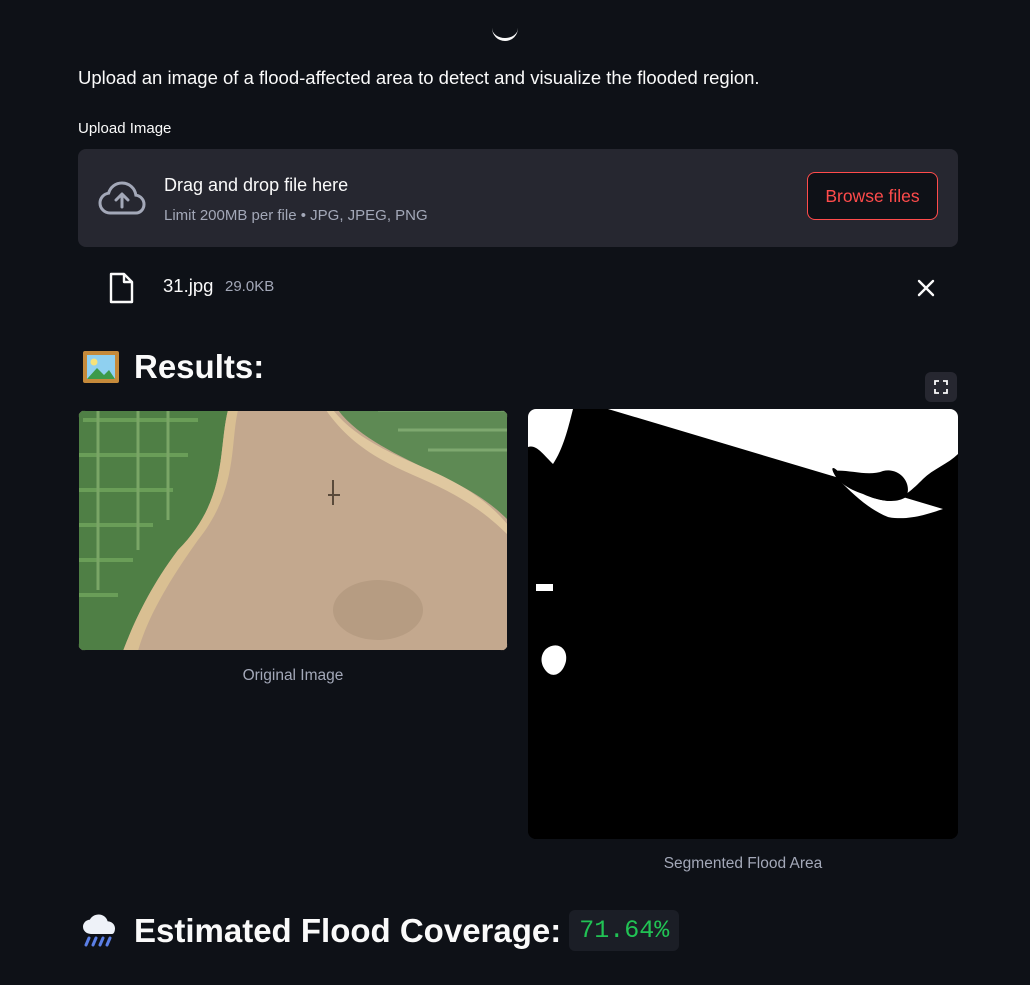 This screenshot has width=1030, height=985. Describe the element at coordinates (743, 863) in the screenshot. I see `segmented-image-caption: Segmented Flood Area` at that location.